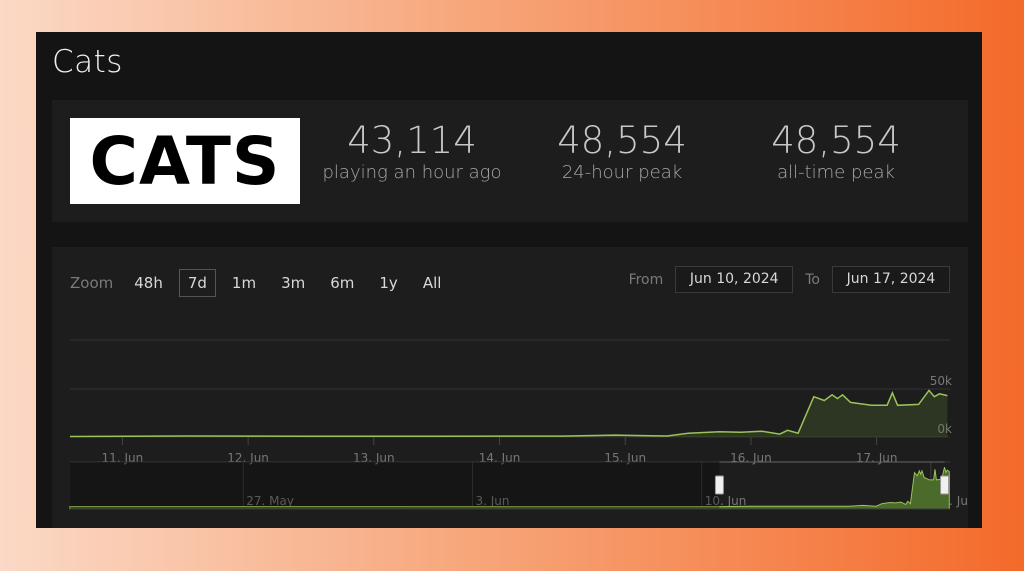  Describe the element at coordinates (751, 458) in the screenshot. I see `x-tick-label: 16. Jun` at that location.